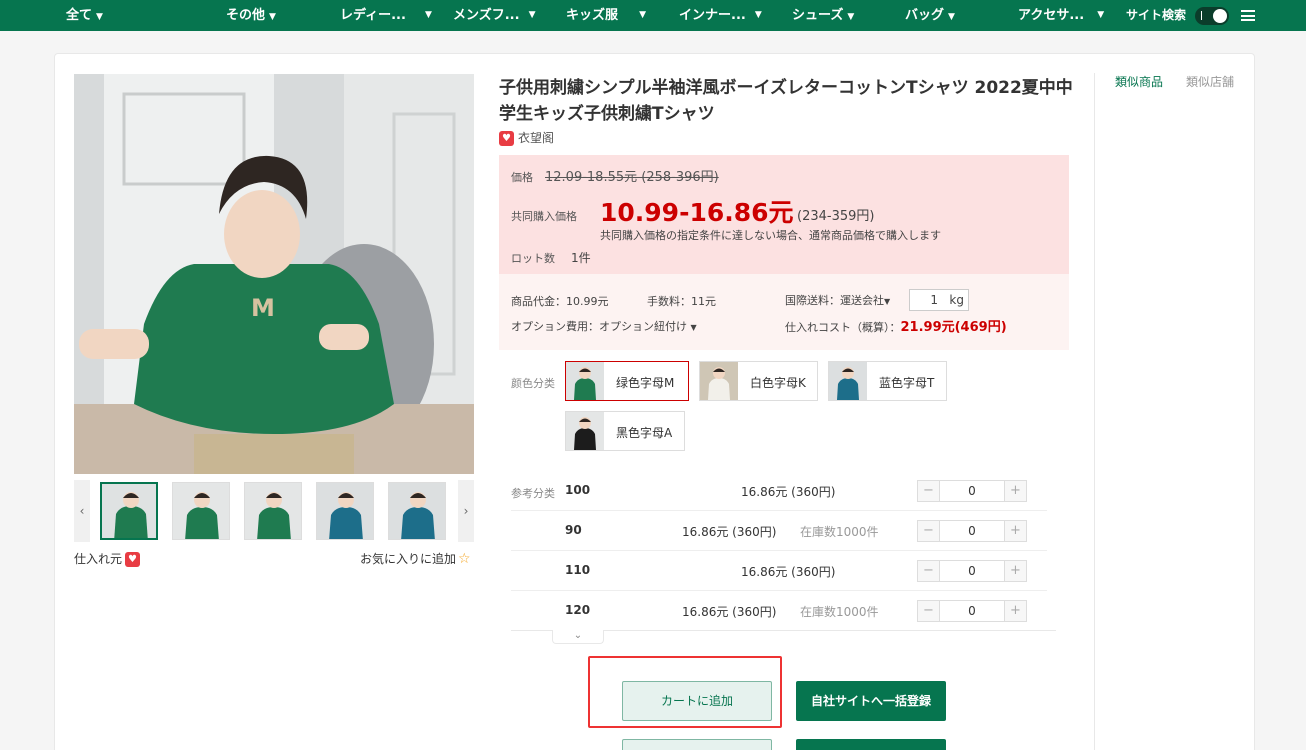 Image resolution: width=1306 pixels, height=750 pixels. What do you see at coordinates (573, 530) in the screenshot?
I see `size-value: 90` at bounding box center [573, 530].